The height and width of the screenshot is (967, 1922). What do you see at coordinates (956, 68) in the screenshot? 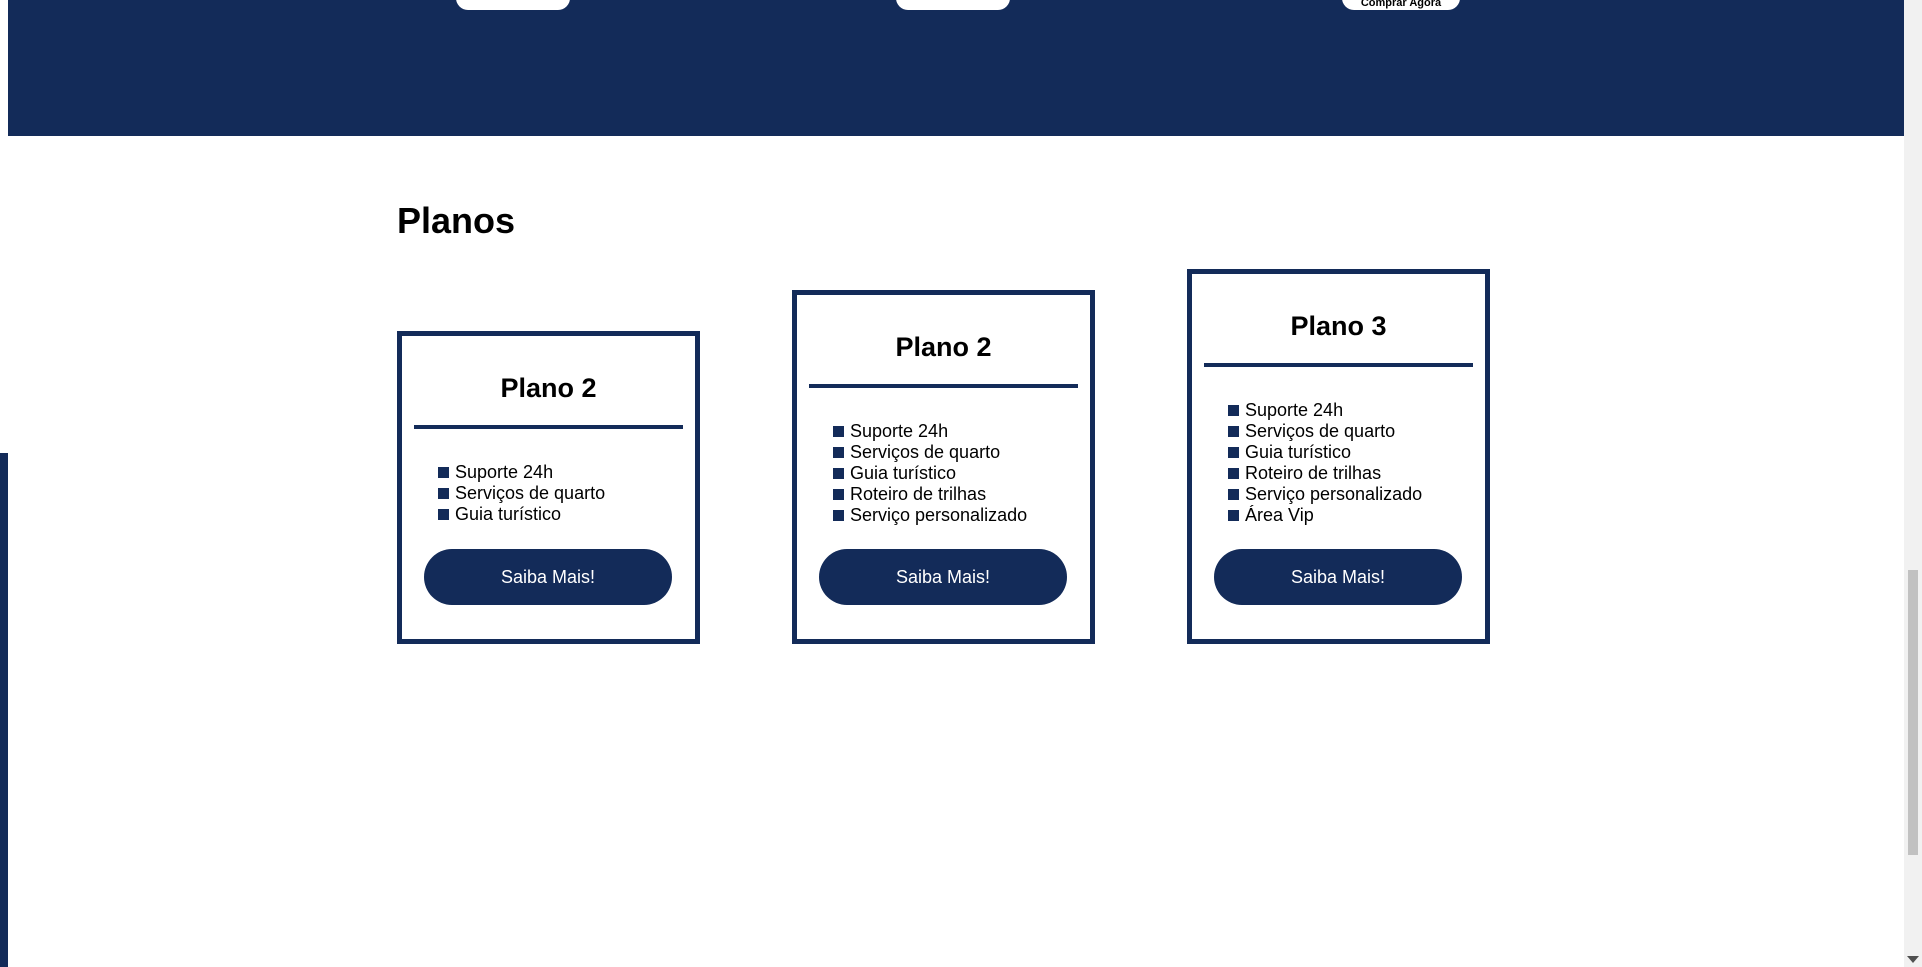
I see `hero-banner: Comprar Agora` at bounding box center [956, 68].